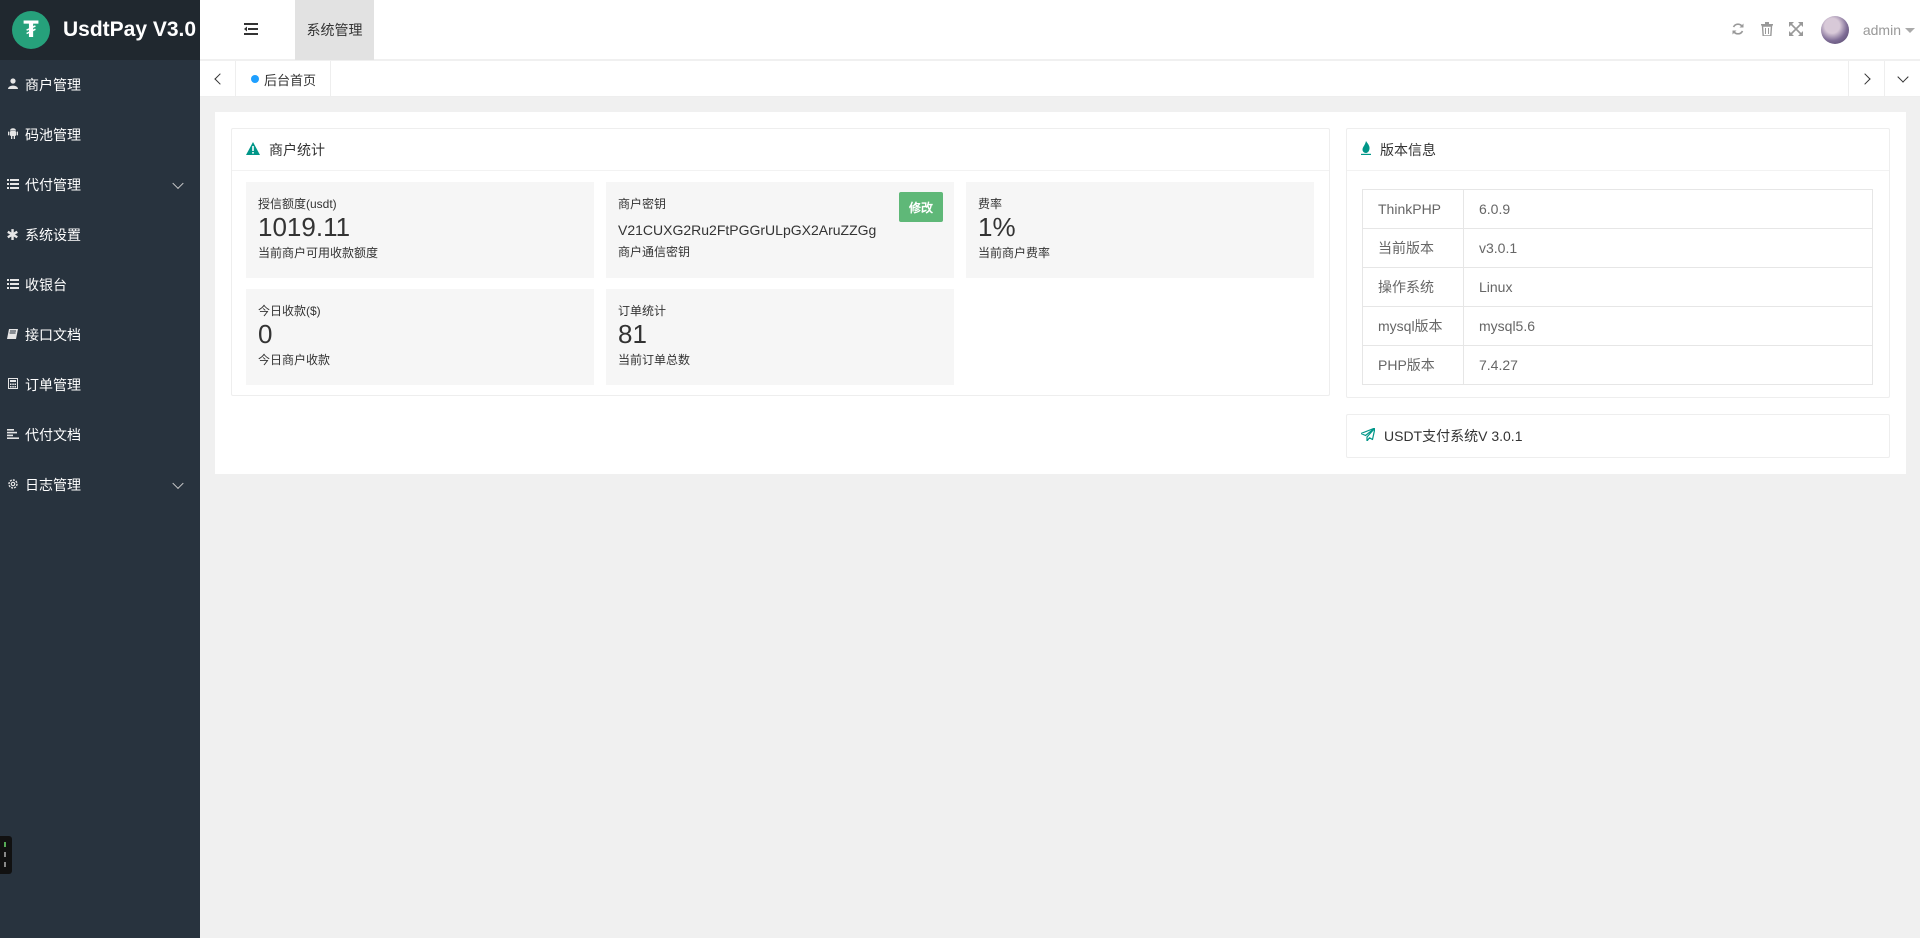 The image size is (1920, 938). Describe the element at coordinates (100, 235) in the screenshot. I see `sidebar-item-system-settings: ✱ 系统设置` at that location.